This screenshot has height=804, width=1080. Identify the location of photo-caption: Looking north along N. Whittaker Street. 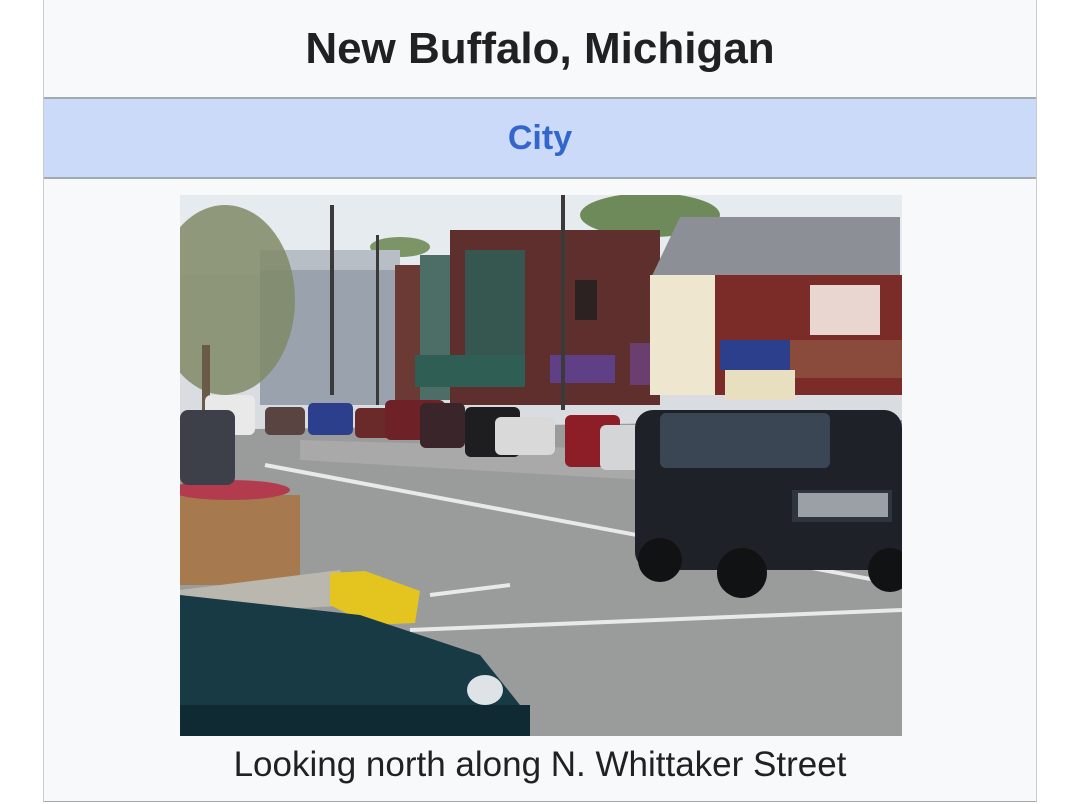
(540, 764).